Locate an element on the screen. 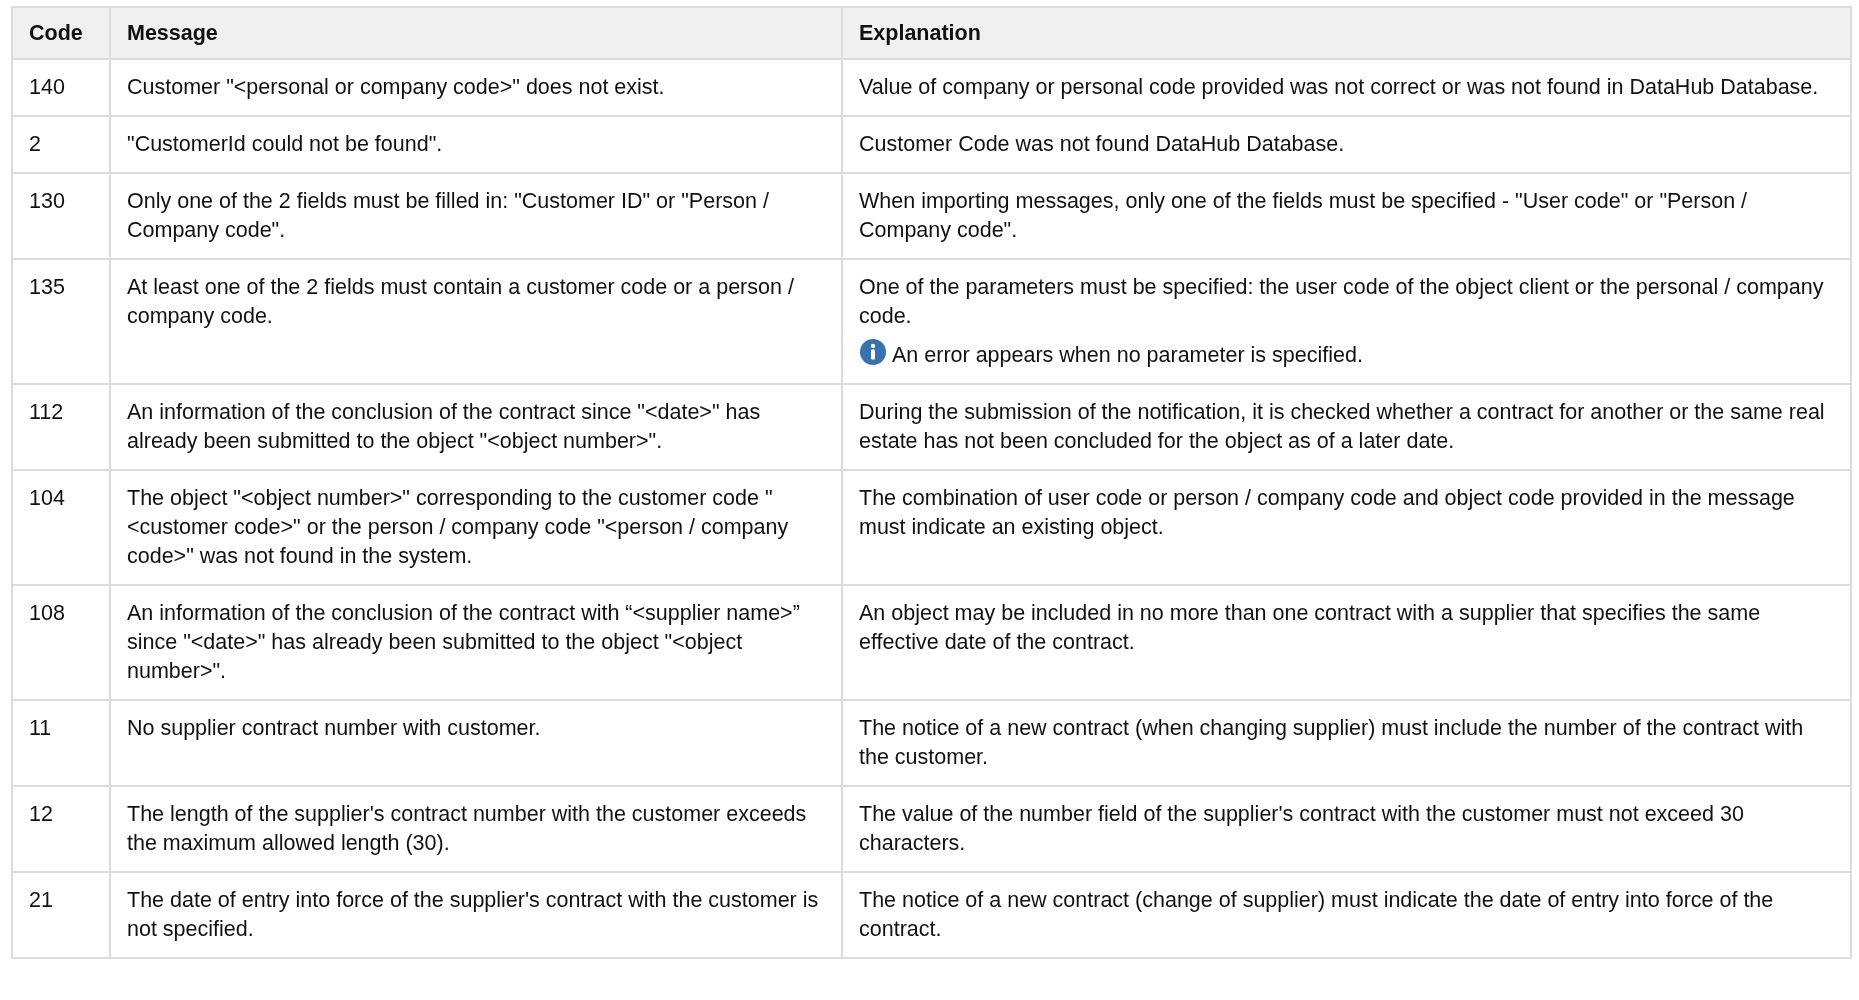 The width and height of the screenshot is (1859, 1000). message-cell: The length of the supplier's contract number with the customer exceeds the maximum allowed length (30). is located at coordinates (476, 829).